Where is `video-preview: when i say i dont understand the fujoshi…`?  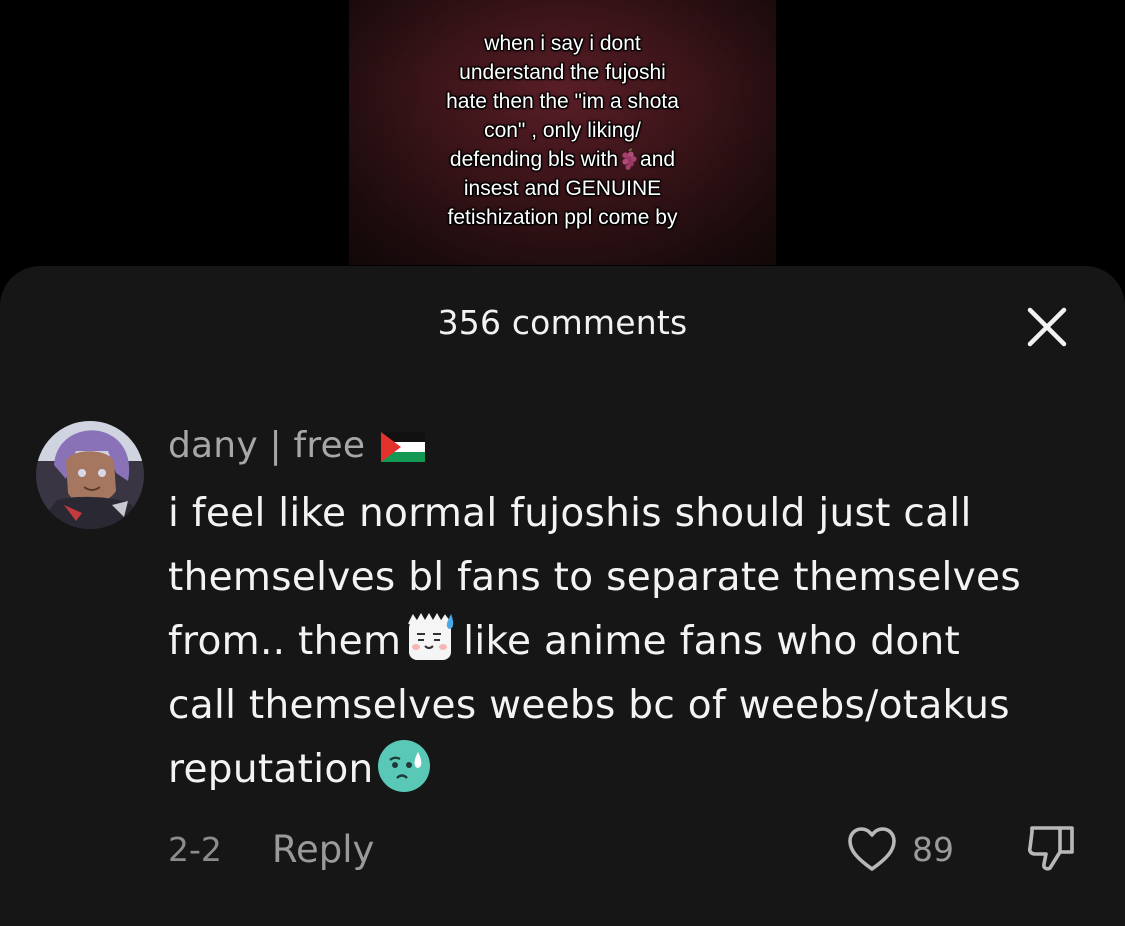
video-preview: when i say i dont understand the fujoshi… is located at coordinates (562, 132).